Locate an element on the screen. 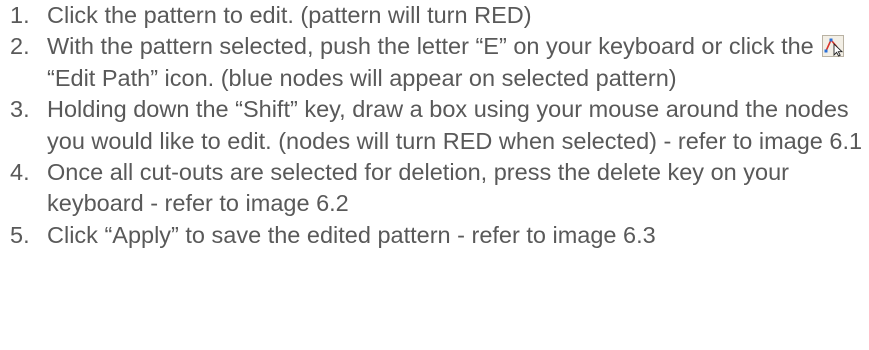  step-number: 5. is located at coordinates (20, 234).